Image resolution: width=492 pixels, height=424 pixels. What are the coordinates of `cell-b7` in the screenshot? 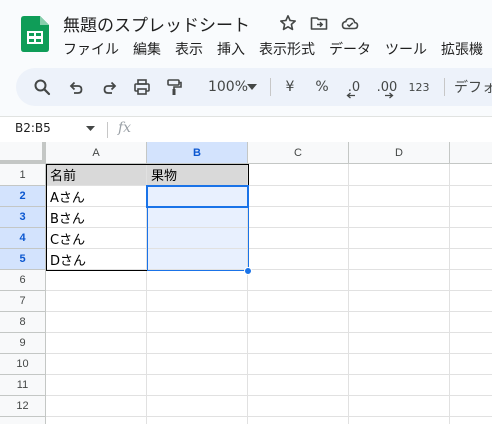 It's located at (197, 301).